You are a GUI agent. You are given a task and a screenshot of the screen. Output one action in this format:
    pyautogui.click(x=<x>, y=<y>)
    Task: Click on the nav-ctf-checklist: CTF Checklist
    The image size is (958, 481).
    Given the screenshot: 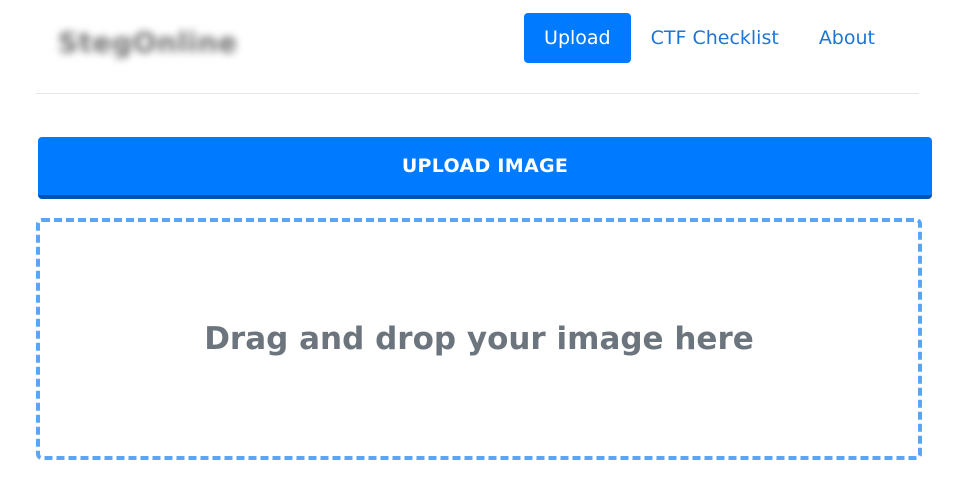 What is the action you would take?
    pyautogui.click(x=715, y=38)
    